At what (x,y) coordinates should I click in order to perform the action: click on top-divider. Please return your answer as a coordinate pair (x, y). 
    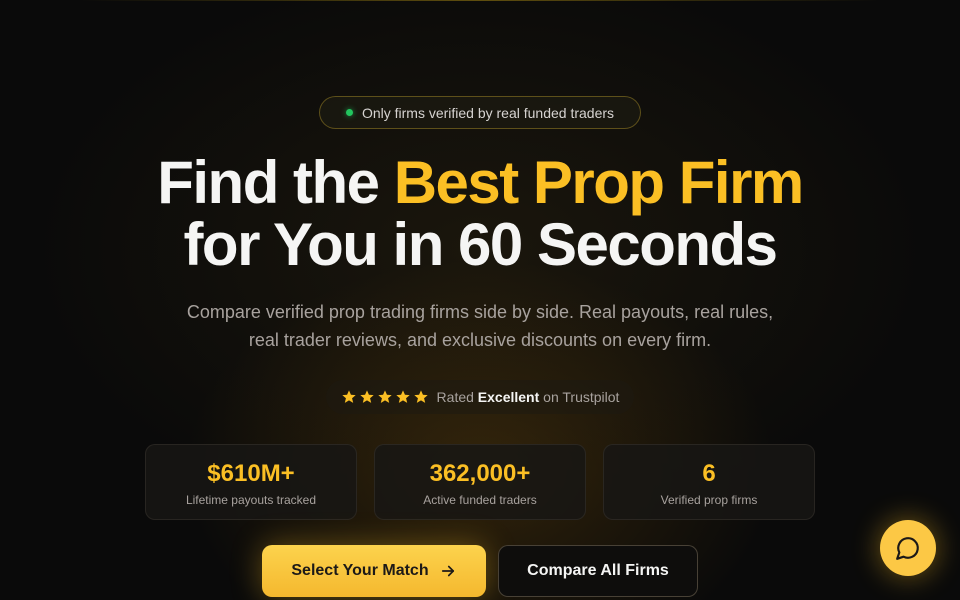
    Looking at the image, I should click on (480, 0).